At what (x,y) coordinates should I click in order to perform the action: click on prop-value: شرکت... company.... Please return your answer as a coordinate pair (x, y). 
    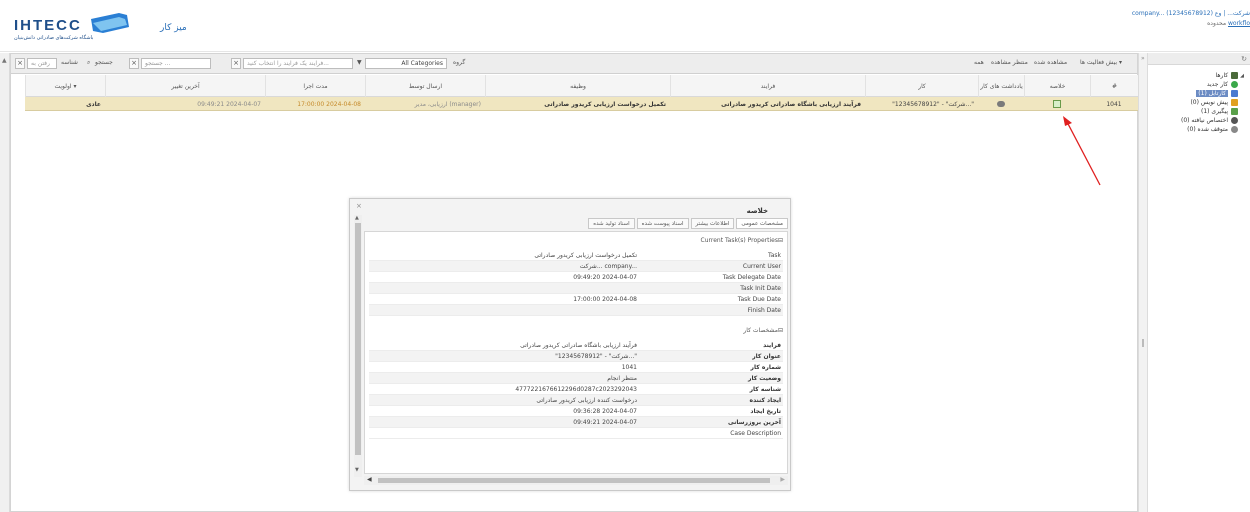
    Looking at the image, I should click on (608, 266).